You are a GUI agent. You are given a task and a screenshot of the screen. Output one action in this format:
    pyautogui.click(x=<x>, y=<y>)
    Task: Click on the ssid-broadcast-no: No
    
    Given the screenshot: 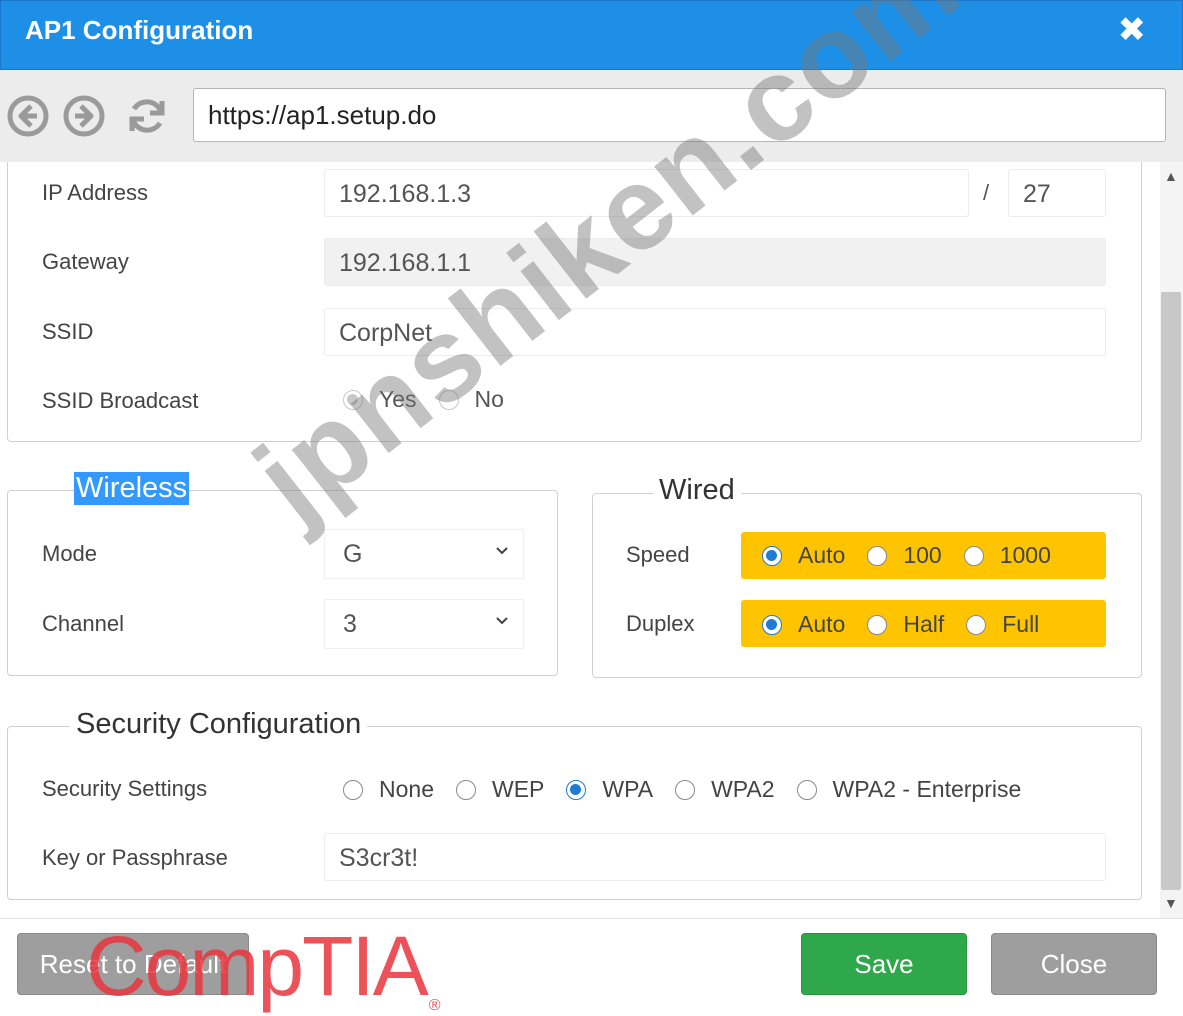 What is the action you would take?
    pyautogui.click(x=471, y=399)
    